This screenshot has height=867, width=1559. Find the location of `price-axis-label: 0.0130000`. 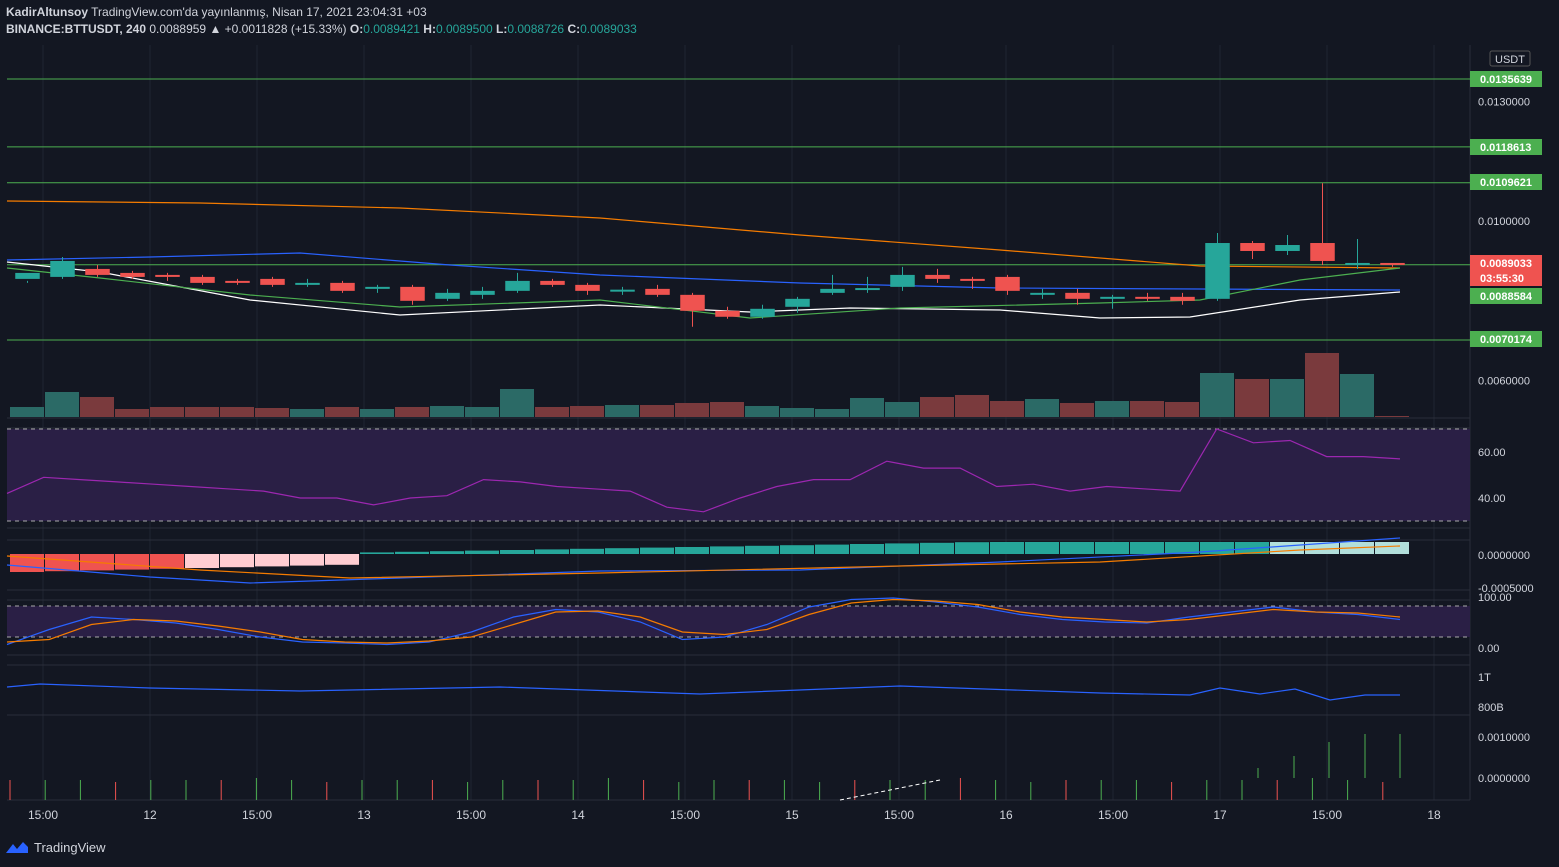

price-axis-label: 0.0130000 is located at coordinates (1504, 102).